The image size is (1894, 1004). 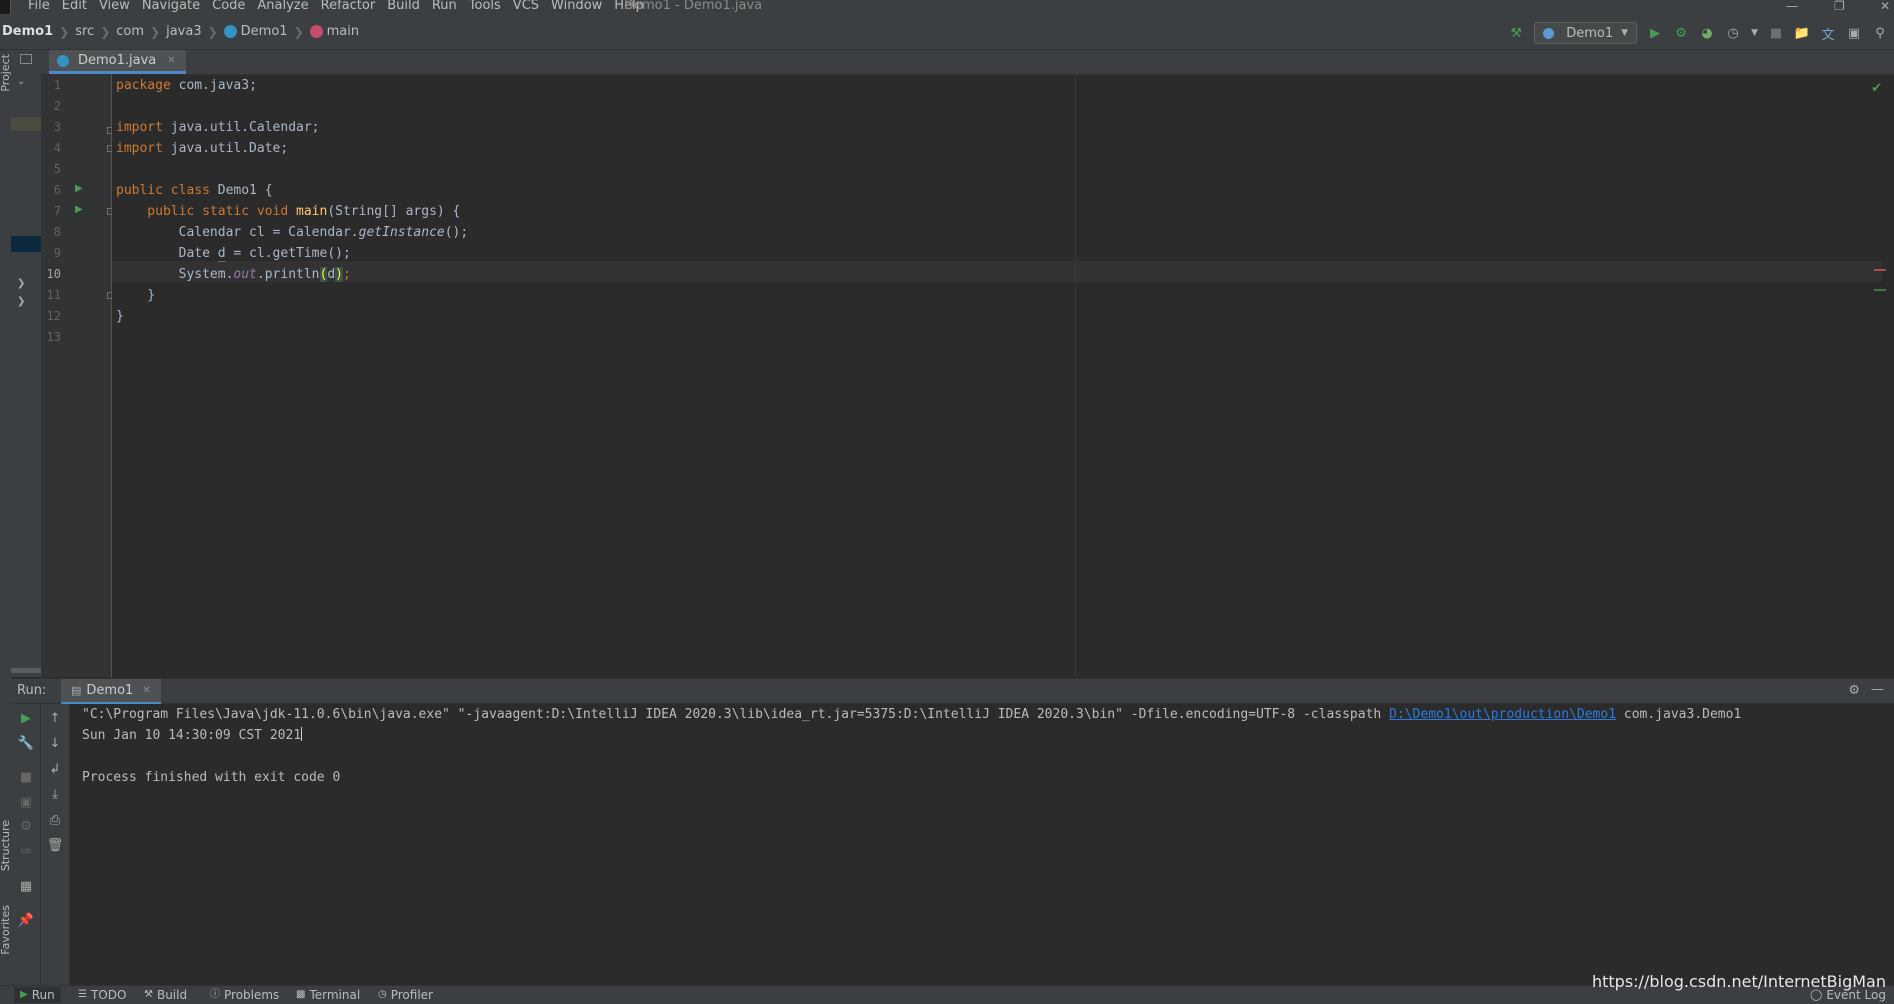 I want to click on code-token: System., so click(x=175, y=274).